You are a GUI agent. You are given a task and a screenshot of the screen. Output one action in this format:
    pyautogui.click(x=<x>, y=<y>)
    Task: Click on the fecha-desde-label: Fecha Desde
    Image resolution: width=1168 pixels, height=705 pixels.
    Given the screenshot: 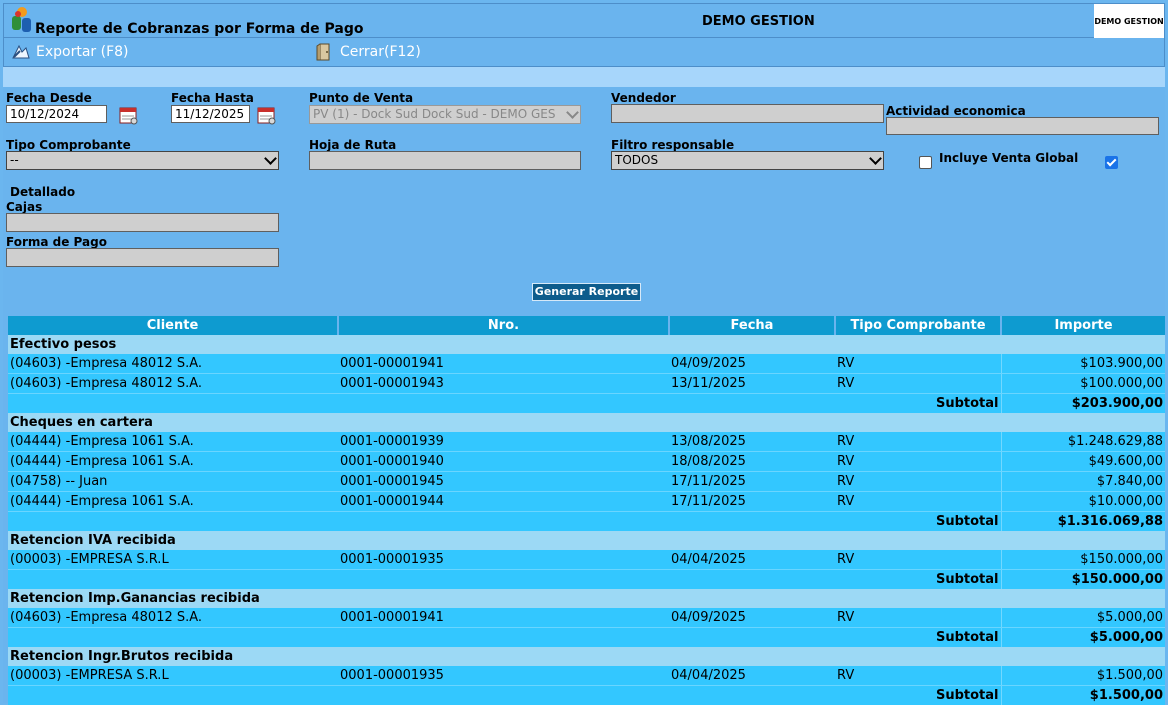 What is the action you would take?
    pyautogui.click(x=49, y=98)
    